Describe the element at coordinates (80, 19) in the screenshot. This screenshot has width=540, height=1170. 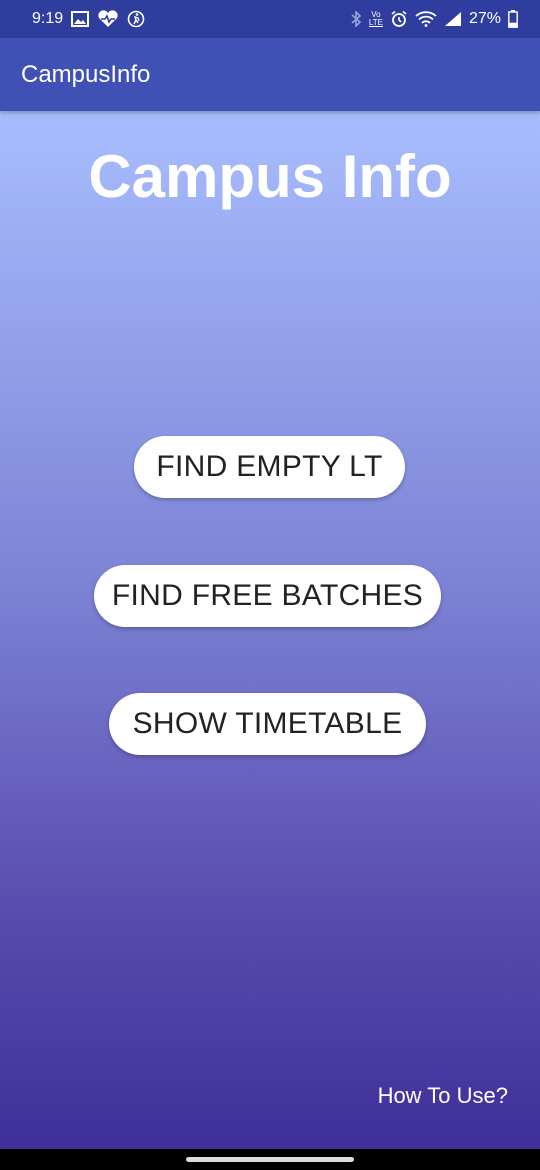
I see `gallery-icon` at that location.